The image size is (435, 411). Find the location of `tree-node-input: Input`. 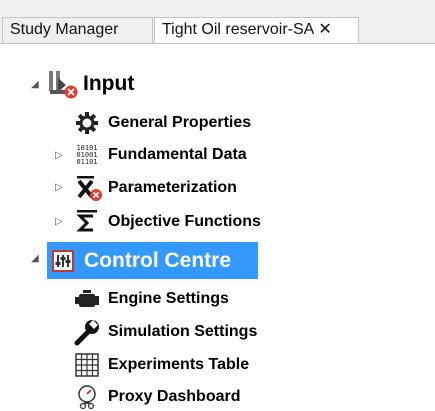

tree-node-input: Input is located at coordinates (90, 84).